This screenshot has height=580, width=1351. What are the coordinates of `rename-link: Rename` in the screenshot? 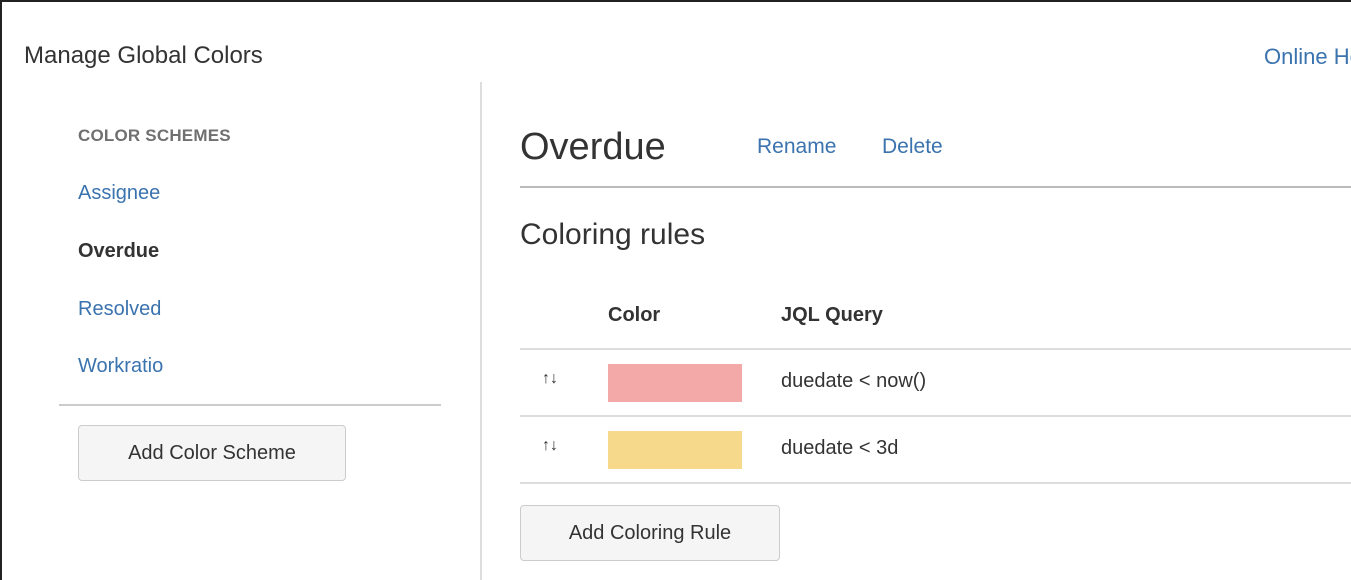 It's located at (796, 147).